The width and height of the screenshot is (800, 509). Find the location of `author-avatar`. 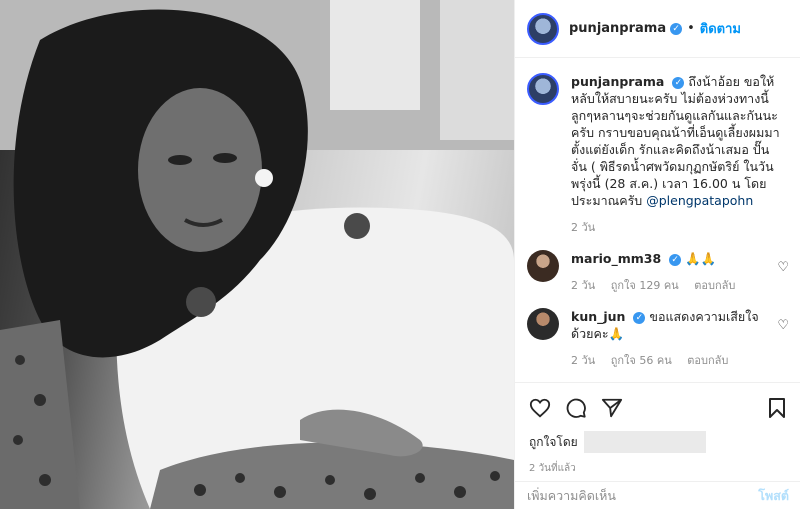

author-avatar is located at coordinates (543, 28).